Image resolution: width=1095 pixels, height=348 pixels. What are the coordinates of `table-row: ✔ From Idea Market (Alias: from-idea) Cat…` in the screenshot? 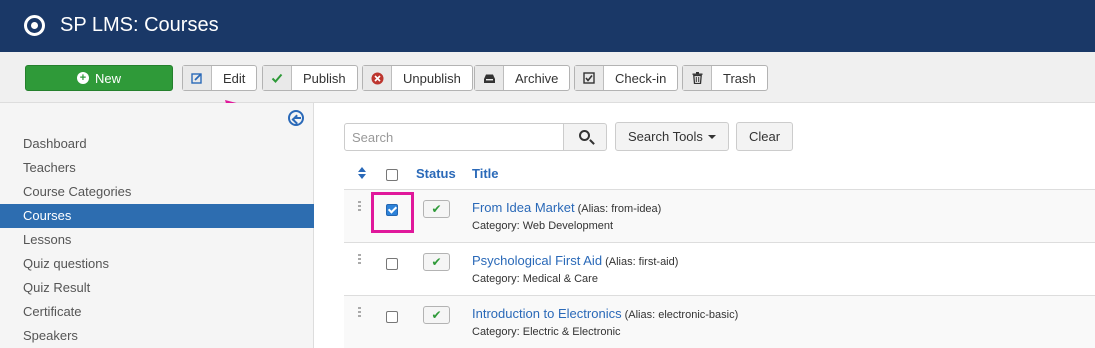 It's located at (719, 216).